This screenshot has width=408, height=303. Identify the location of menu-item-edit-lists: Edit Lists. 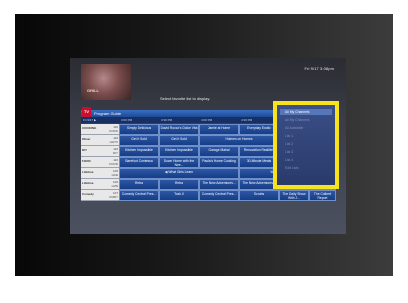
(292, 168).